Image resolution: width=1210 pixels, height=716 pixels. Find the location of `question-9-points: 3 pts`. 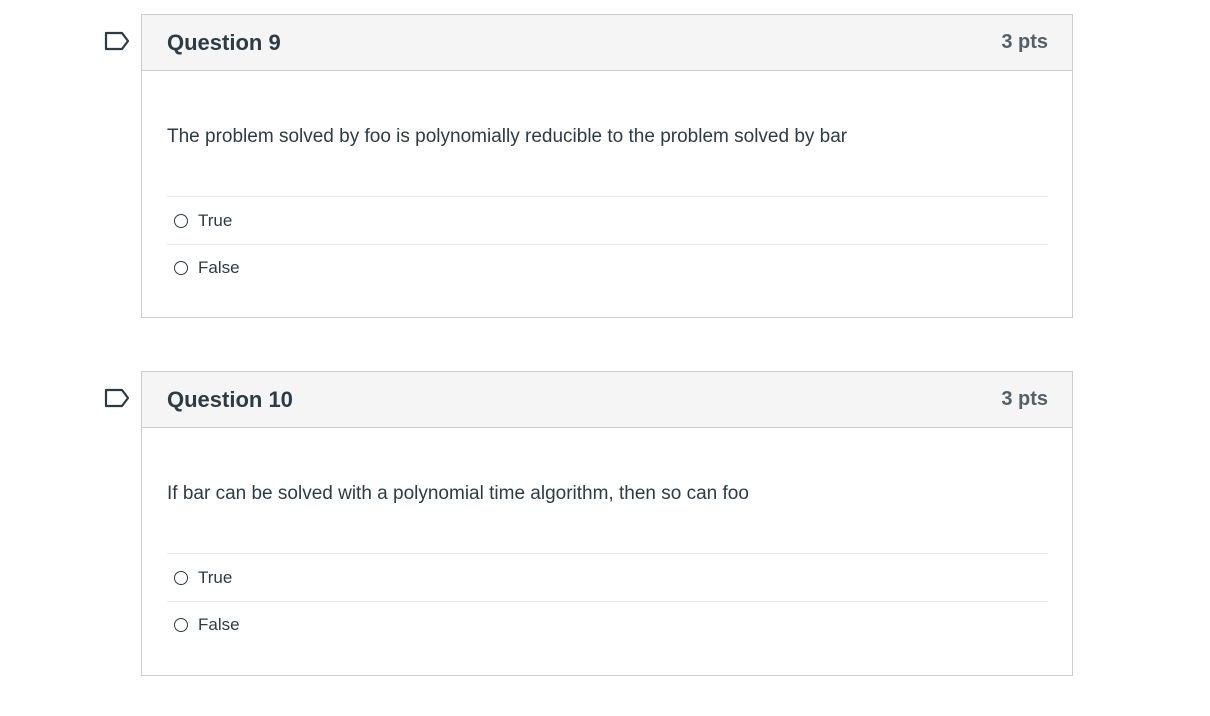

question-9-points: 3 pts is located at coordinates (1024, 42).